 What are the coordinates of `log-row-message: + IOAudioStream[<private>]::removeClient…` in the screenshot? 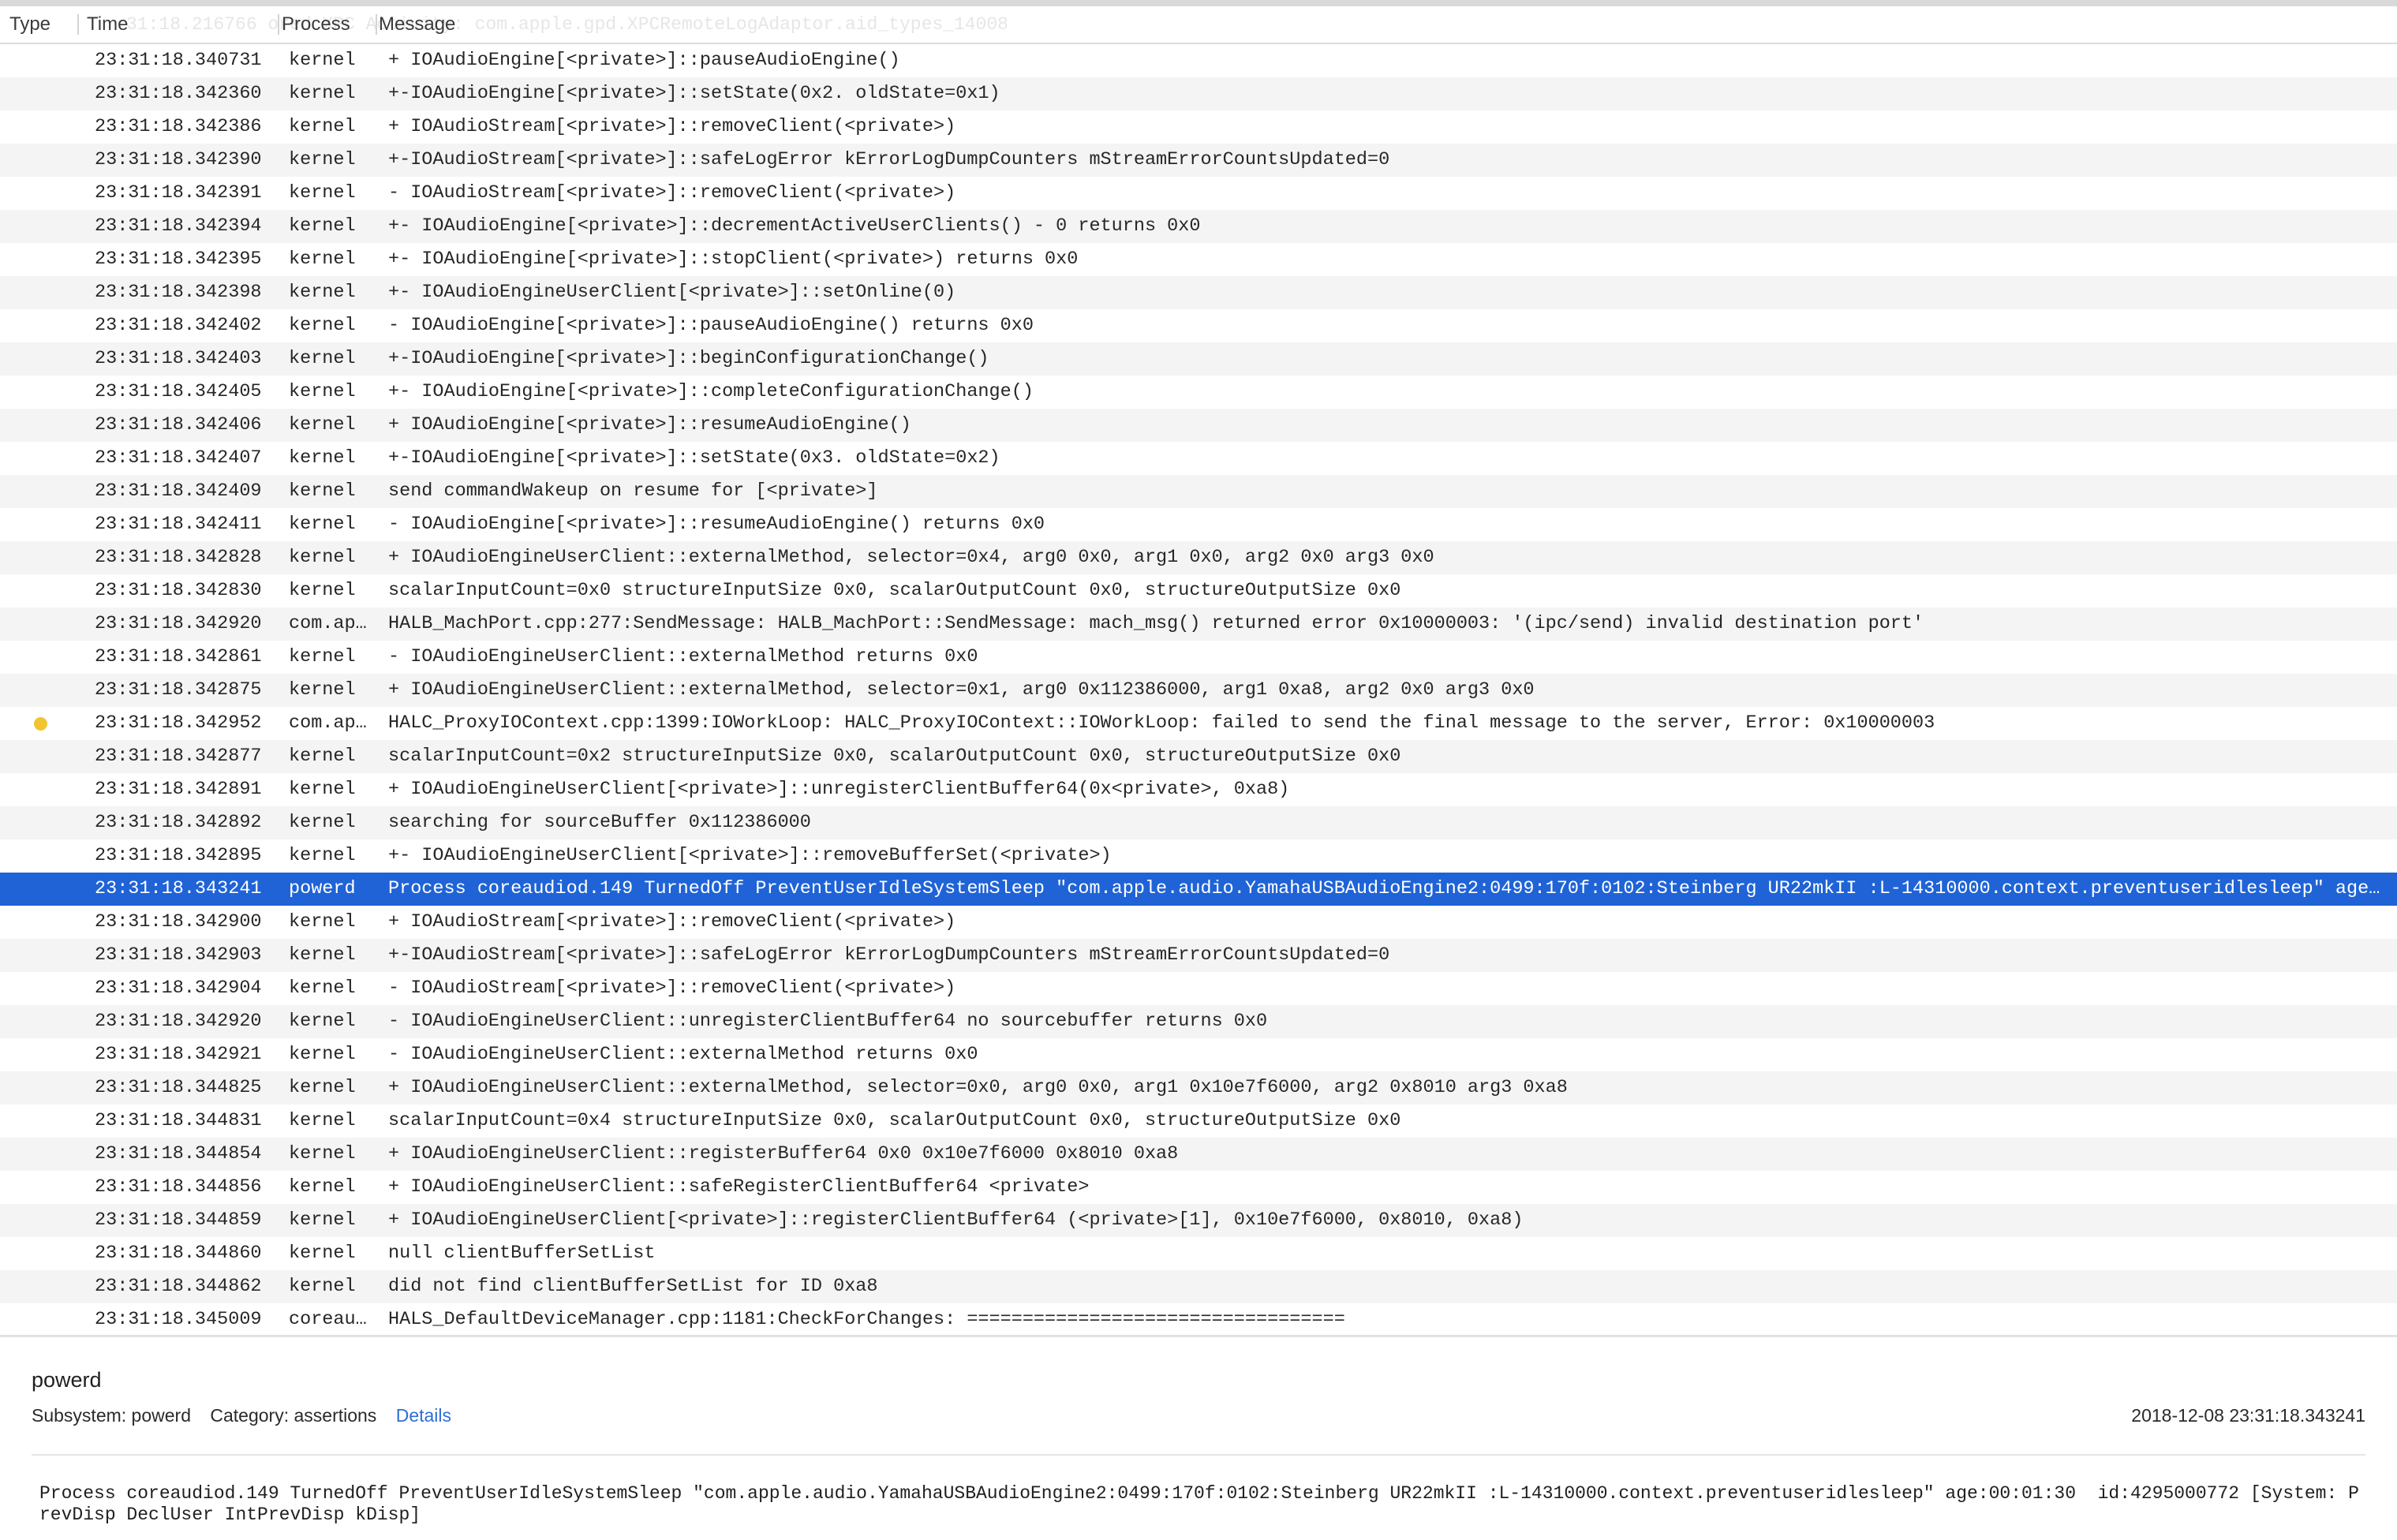 It's located at (672, 922).